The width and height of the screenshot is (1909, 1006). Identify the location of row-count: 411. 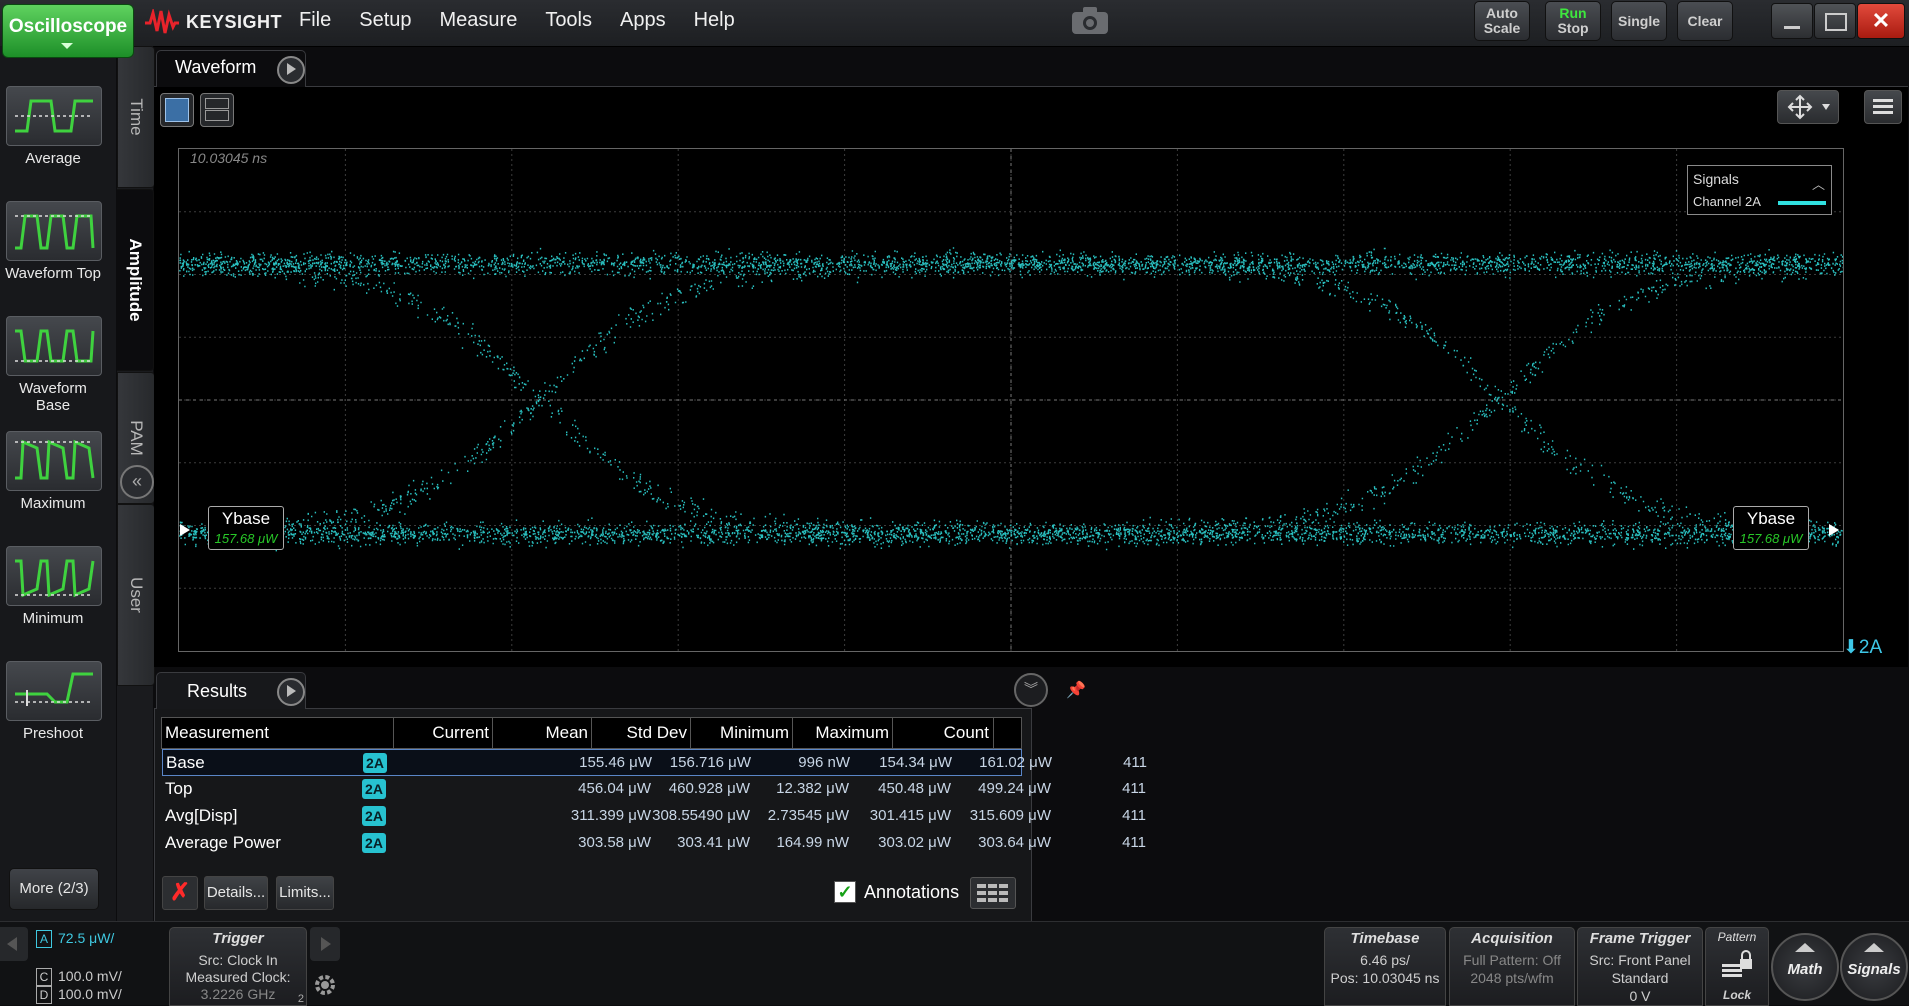
(1134, 788).